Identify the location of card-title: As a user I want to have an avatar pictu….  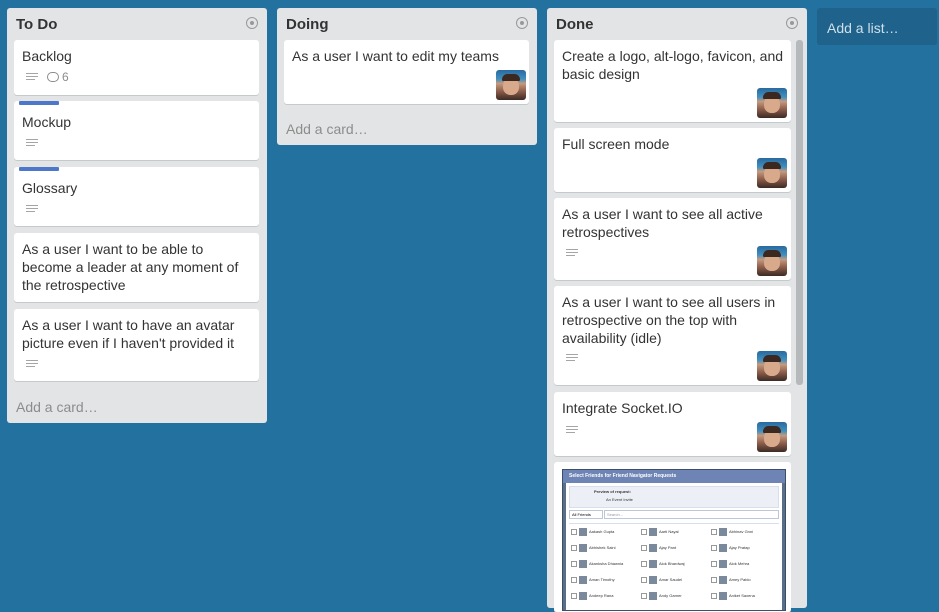
(128, 334).